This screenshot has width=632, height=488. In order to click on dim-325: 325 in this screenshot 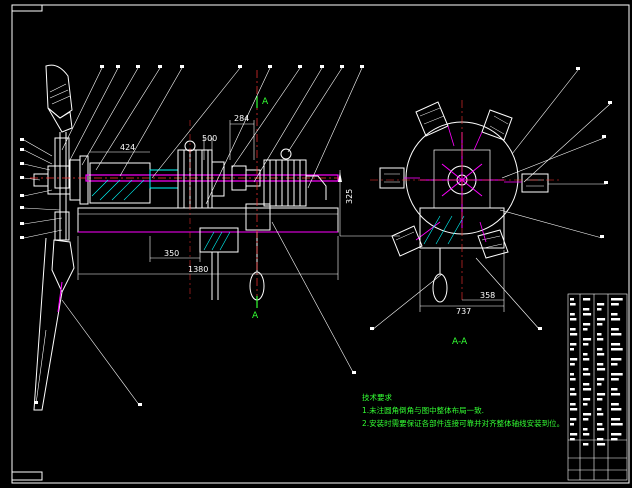, I will do `click(349, 196)`.